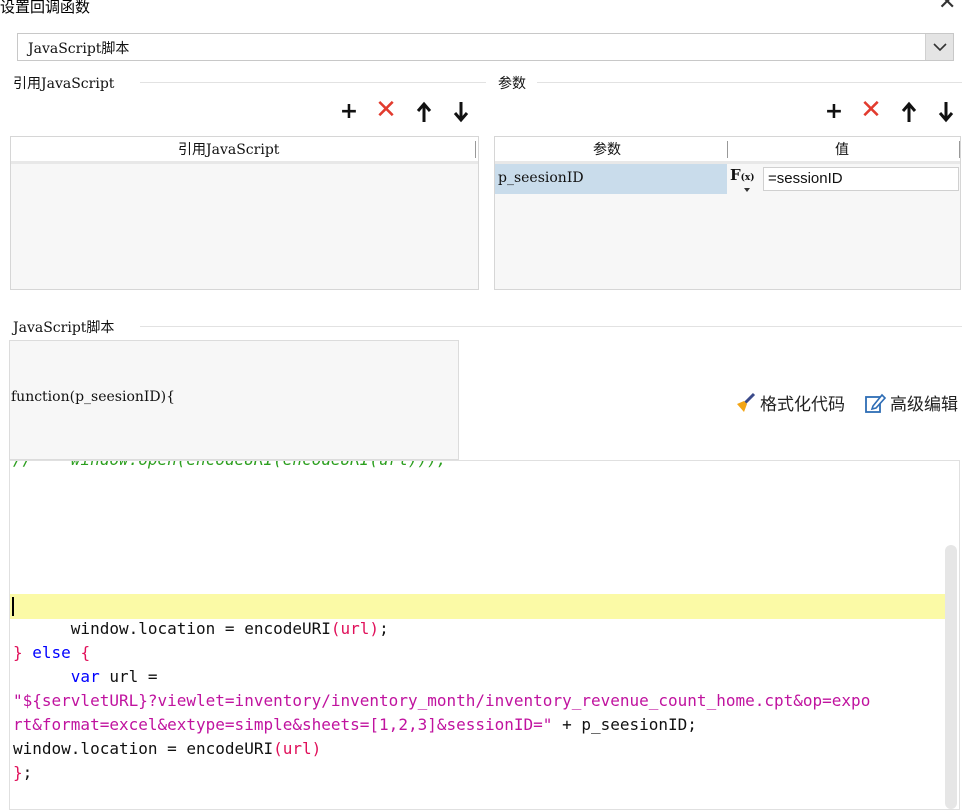  I want to click on ref-js-column-header: 引用JavaScript, so click(228, 149).